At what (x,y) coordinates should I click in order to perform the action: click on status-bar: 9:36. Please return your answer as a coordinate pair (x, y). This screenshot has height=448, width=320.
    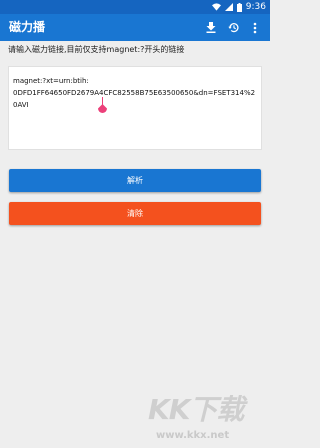
    Looking at the image, I should click on (135, 7).